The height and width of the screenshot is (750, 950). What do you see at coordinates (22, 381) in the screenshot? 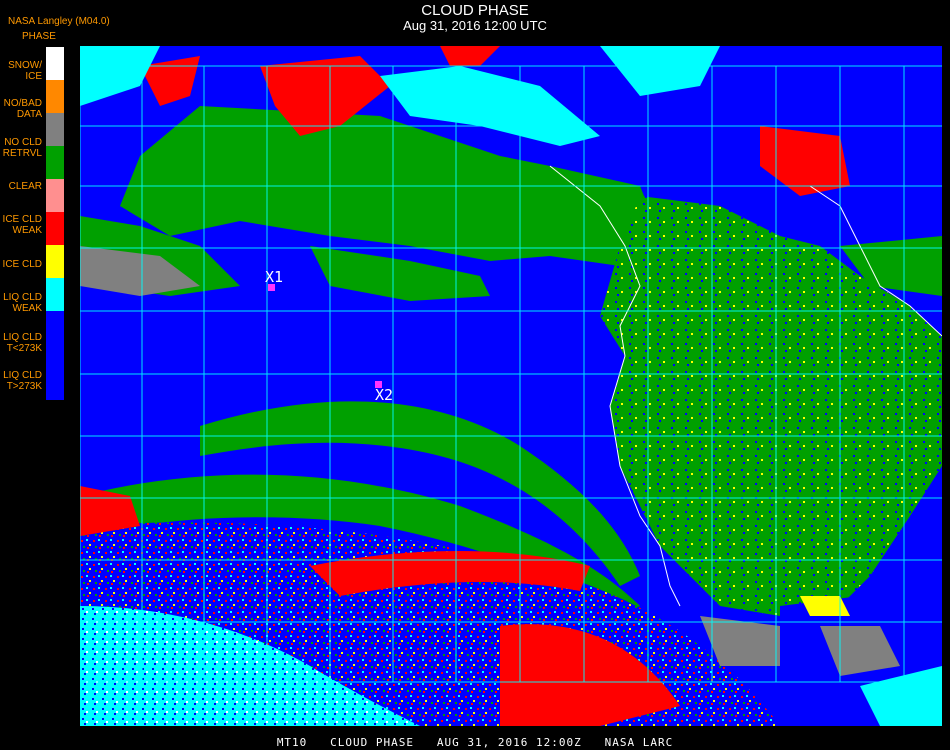
I see `legend-label: LIQ CLD T>273K` at bounding box center [22, 381].